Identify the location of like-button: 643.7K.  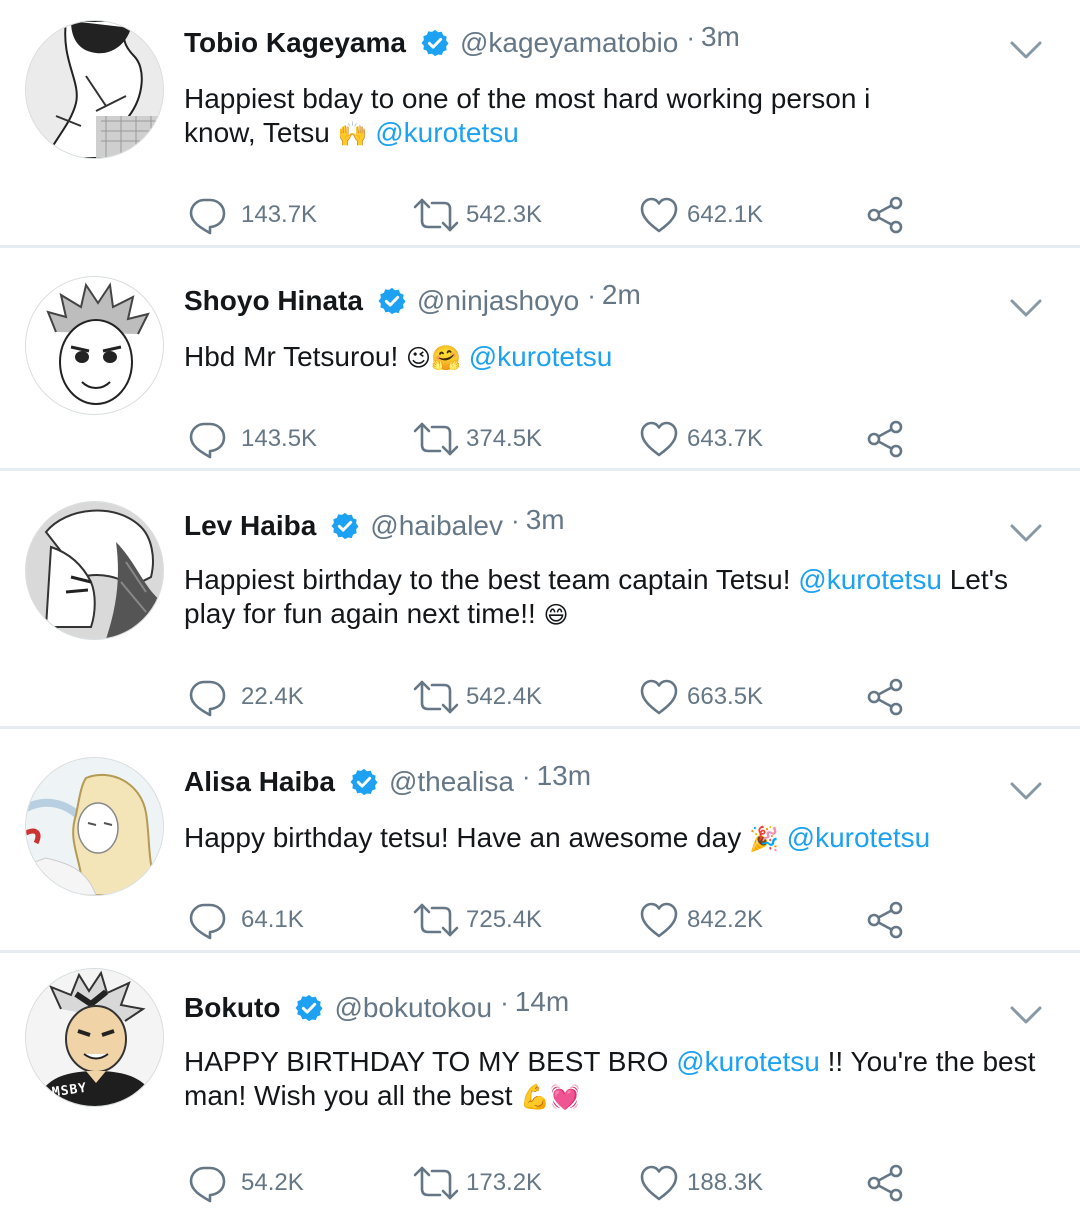
(701, 439).